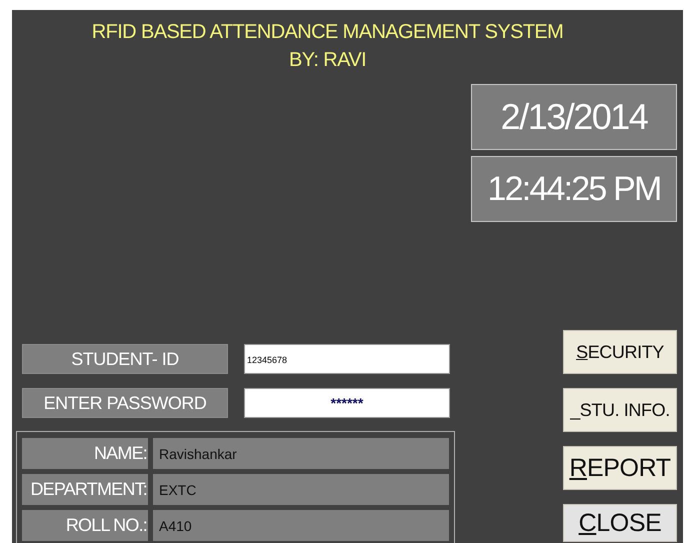 The width and height of the screenshot is (690, 543). What do you see at coordinates (574, 189) in the screenshot?
I see `time-display: 12:44:25 PM` at bounding box center [574, 189].